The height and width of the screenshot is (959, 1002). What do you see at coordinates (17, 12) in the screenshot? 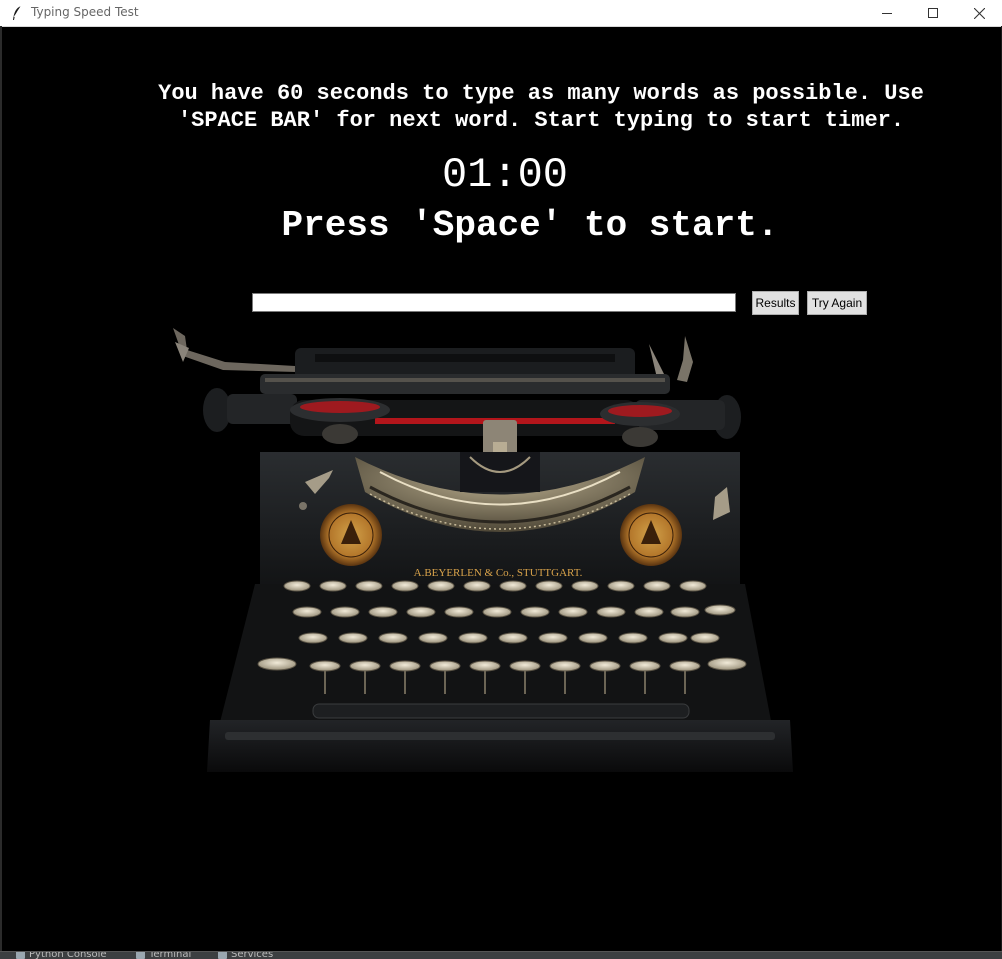
I see `feather-icon` at bounding box center [17, 12].